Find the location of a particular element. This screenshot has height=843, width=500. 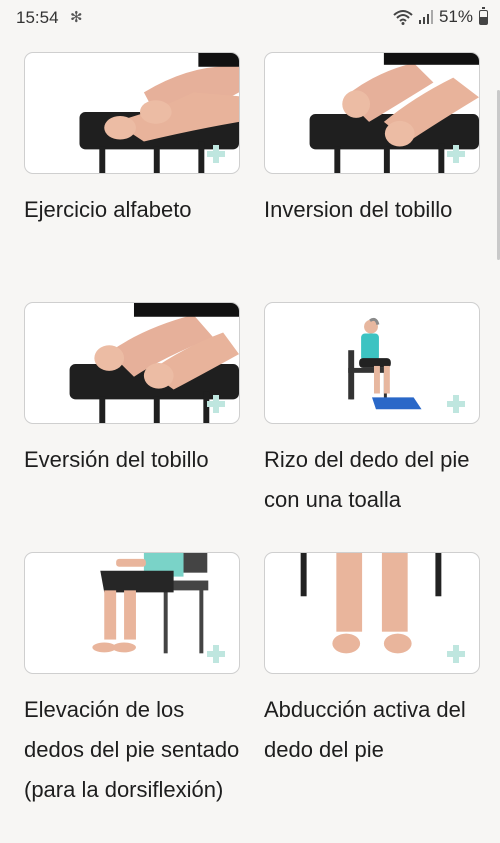

exercise-card: Rizo del dedo del pie con una toalla is located at coordinates (372, 427).